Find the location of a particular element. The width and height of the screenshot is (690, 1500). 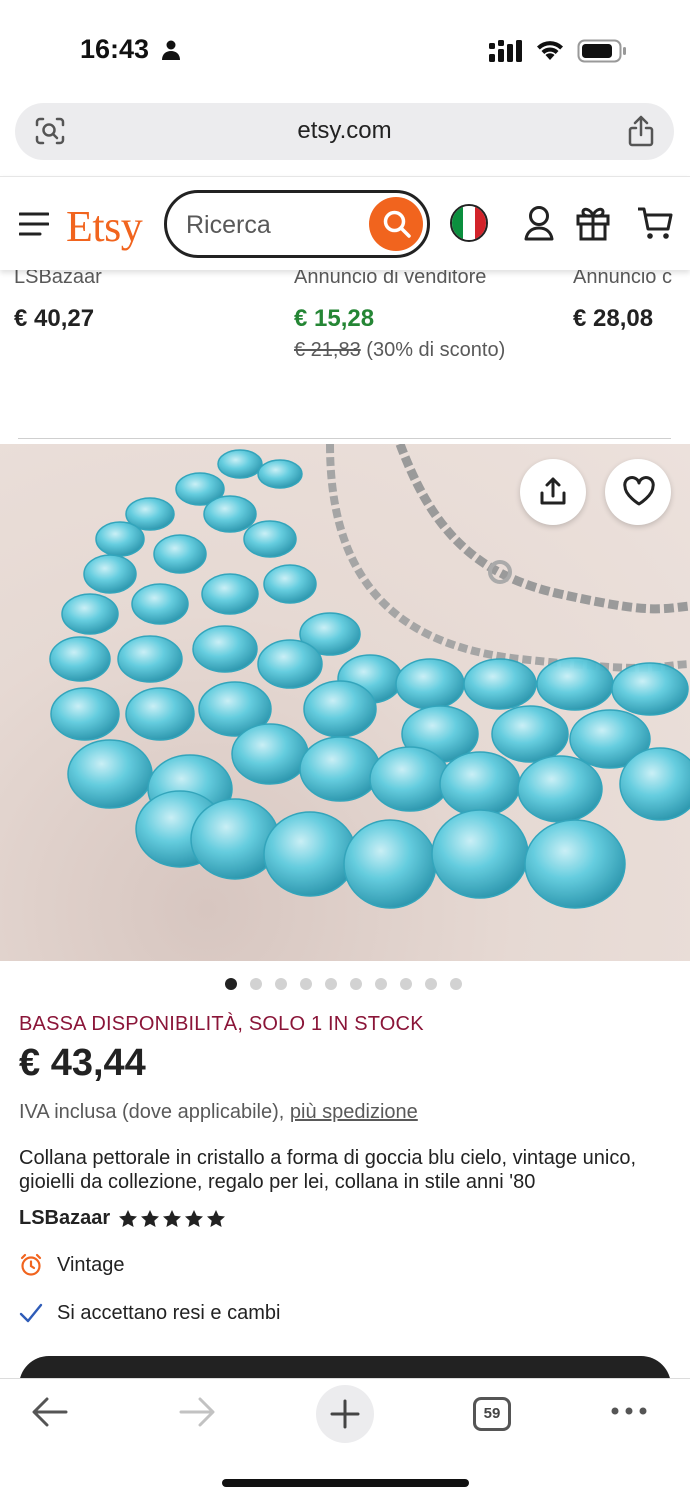

rec-price: € 15,28 is located at coordinates (334, 318).